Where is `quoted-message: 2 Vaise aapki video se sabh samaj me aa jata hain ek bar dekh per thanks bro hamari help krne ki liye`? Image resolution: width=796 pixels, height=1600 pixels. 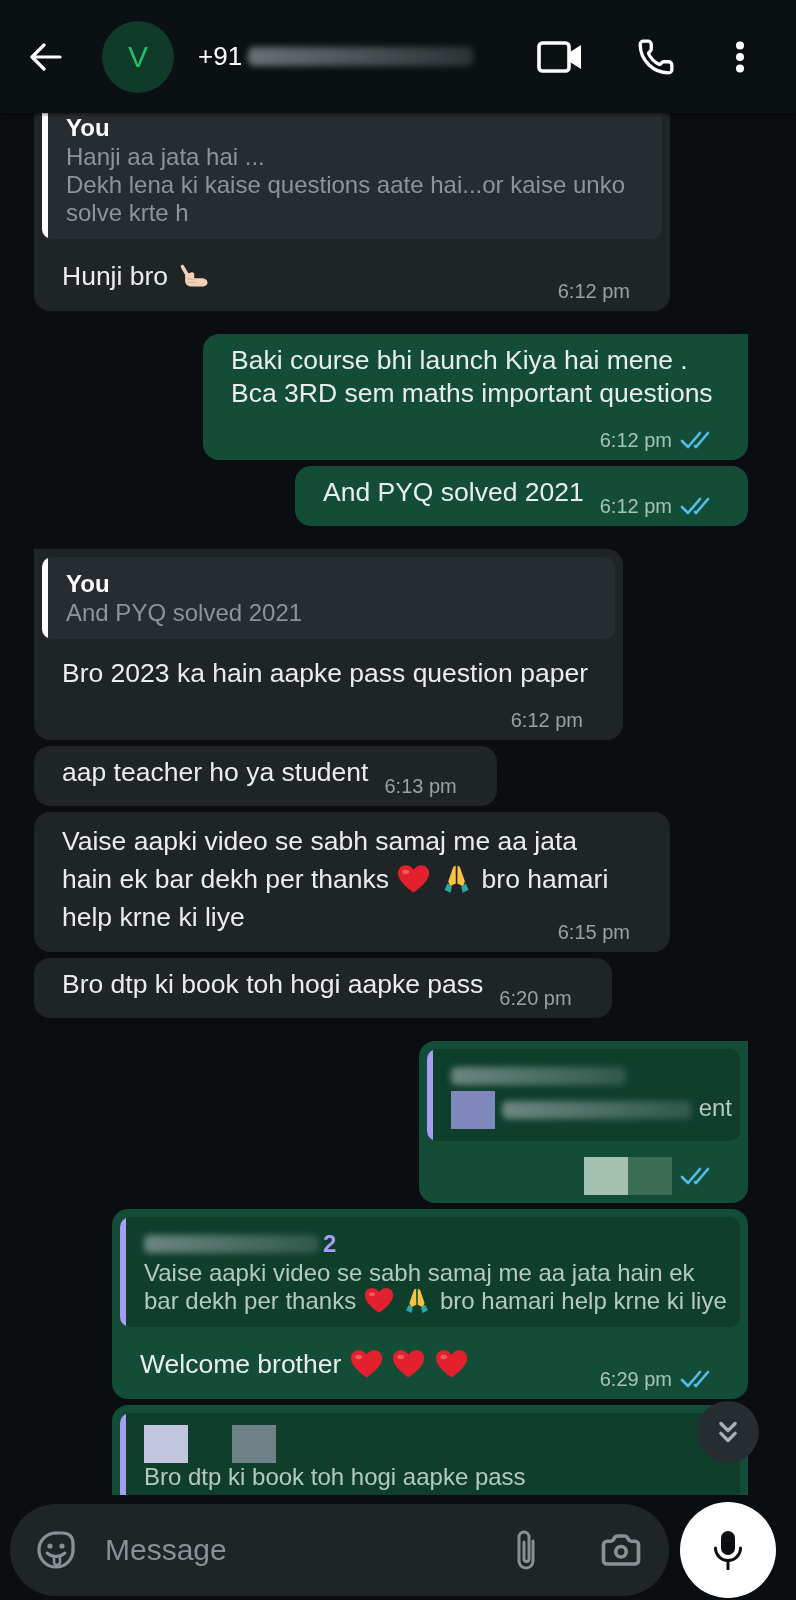 quoted-message: 2 Vaise aapki video se sabh samaj me aa jata hain ek bar dekh per thanks bro hamari help krne ki liye is located at coordinates (430, 1272).